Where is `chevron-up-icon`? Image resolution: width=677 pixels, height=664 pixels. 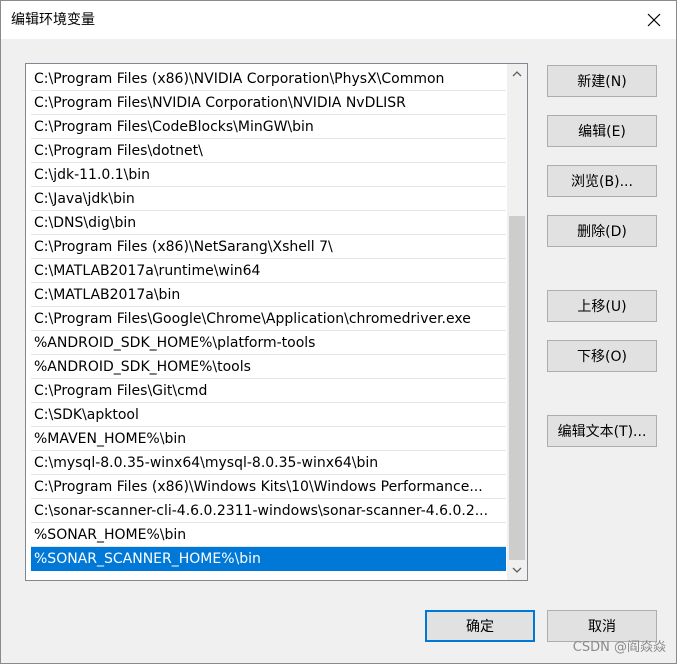
chevron-up-icon is located at coordinates (517, 74).